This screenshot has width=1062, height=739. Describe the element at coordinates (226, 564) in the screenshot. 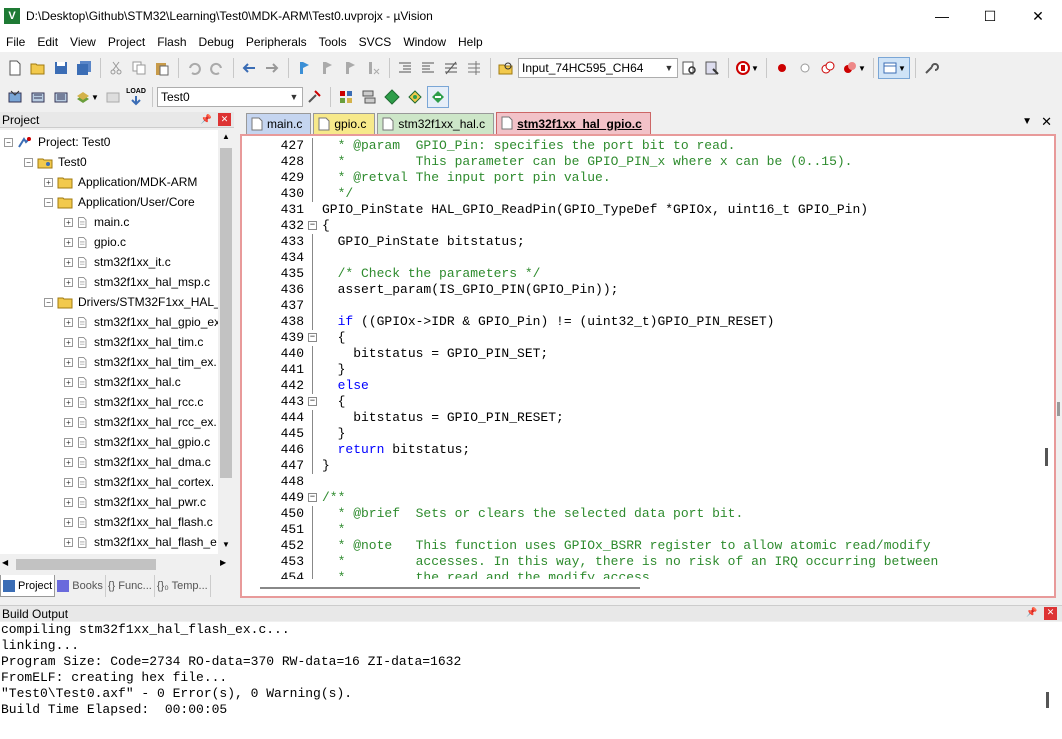

I see `scroll-right-icon: ▶` at that location.